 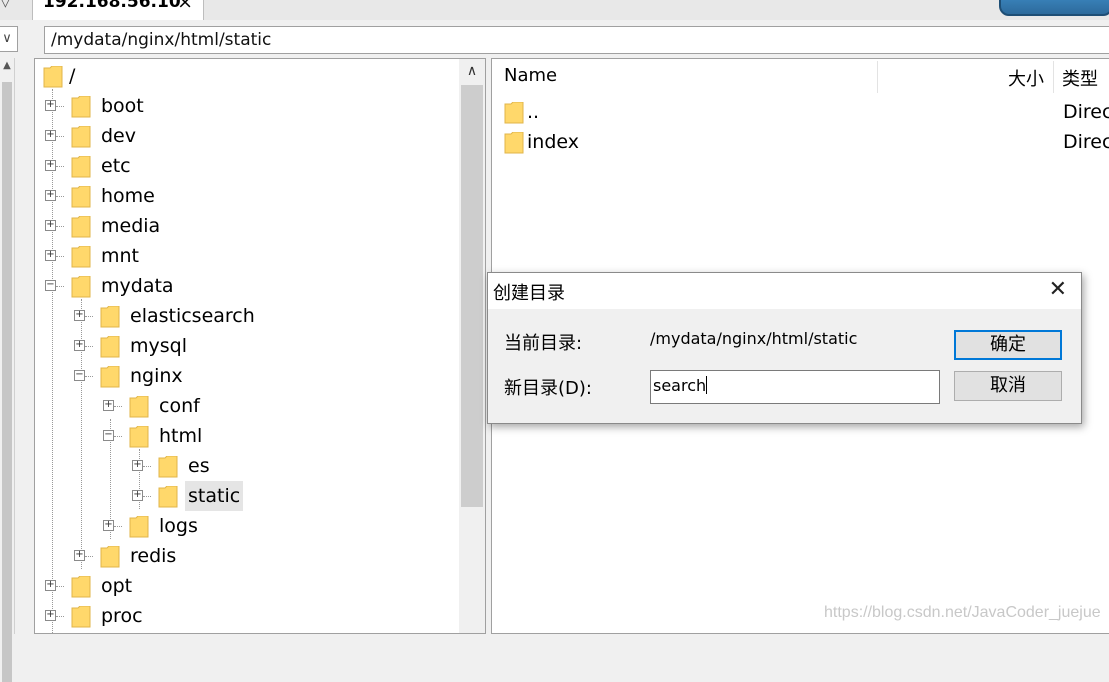 I want to click on tree-item-boot: + boot, so click(x=245, y=106).